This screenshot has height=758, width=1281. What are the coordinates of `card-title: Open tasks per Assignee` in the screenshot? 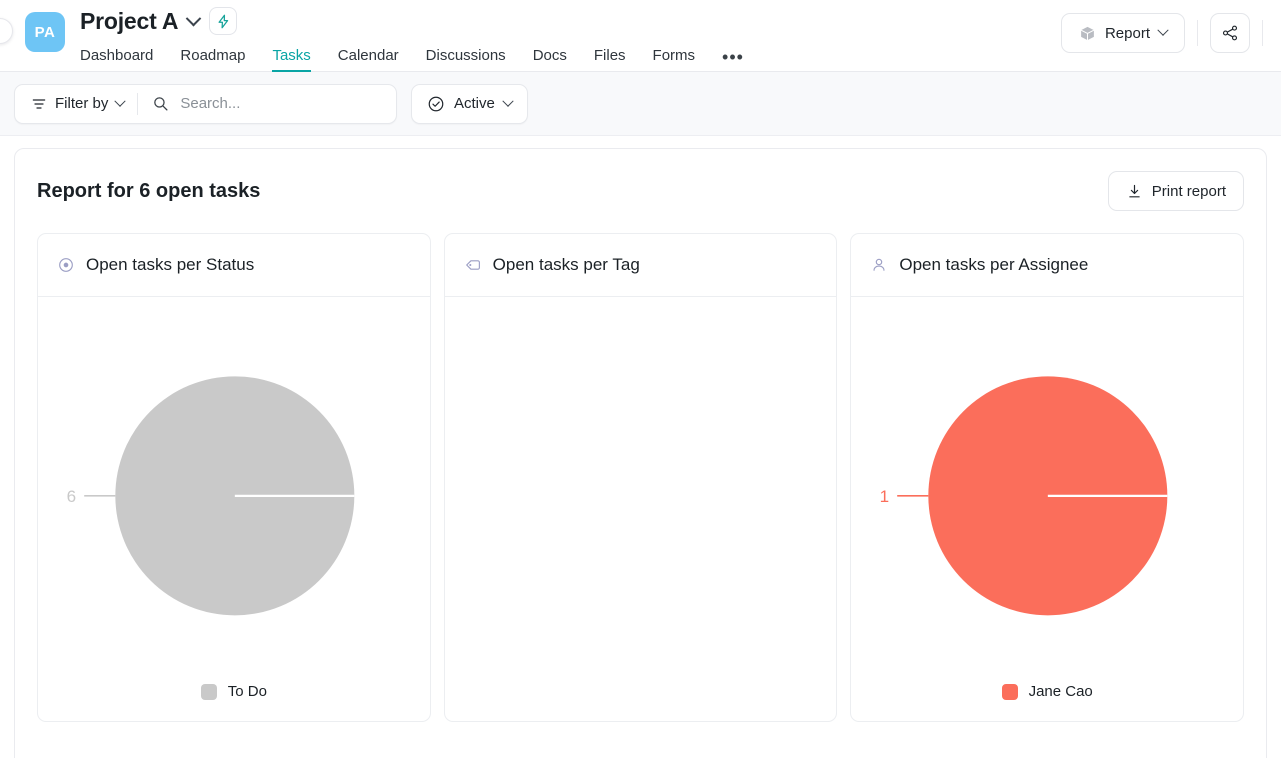 It's located at (994, 264).